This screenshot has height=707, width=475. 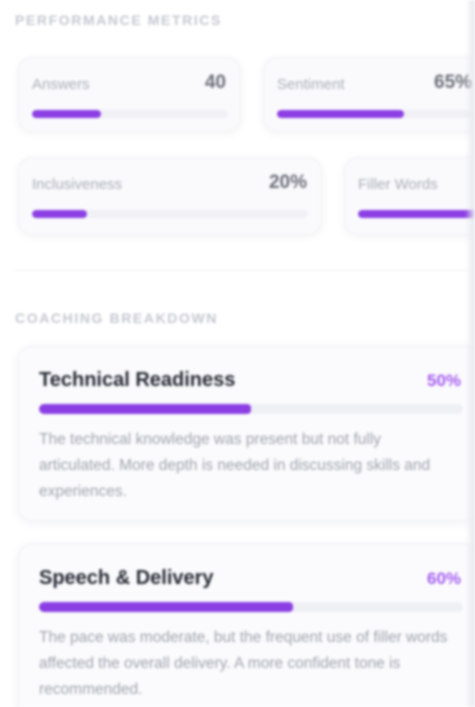 I want to click on metric-value-inclusiveness: 20%, so click(x=287, y=182).